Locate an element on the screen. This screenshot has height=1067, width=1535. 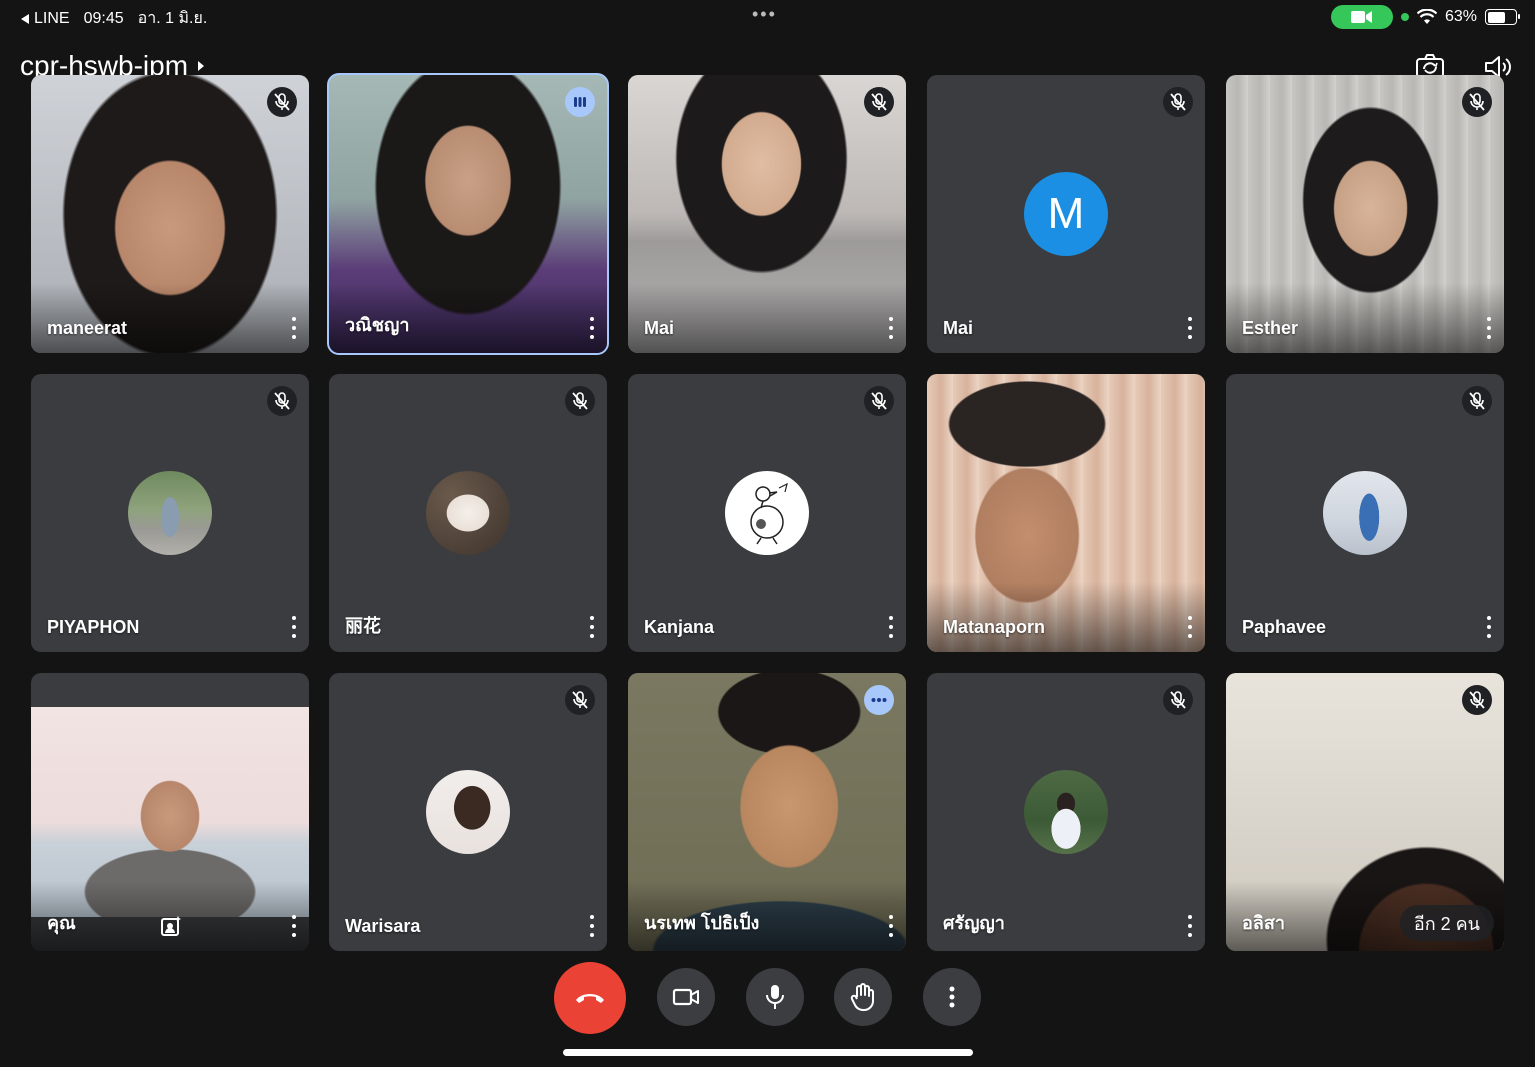
raise-hand-icon is located at coordinates (862, 997).